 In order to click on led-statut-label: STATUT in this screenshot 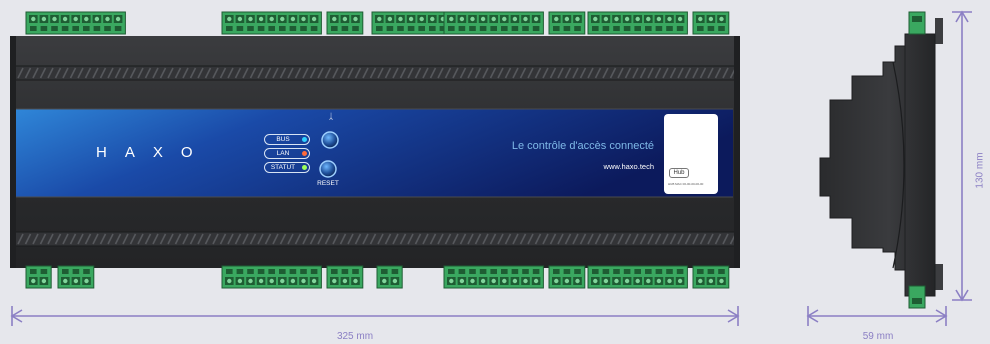, I will do `click(283, 167)`.